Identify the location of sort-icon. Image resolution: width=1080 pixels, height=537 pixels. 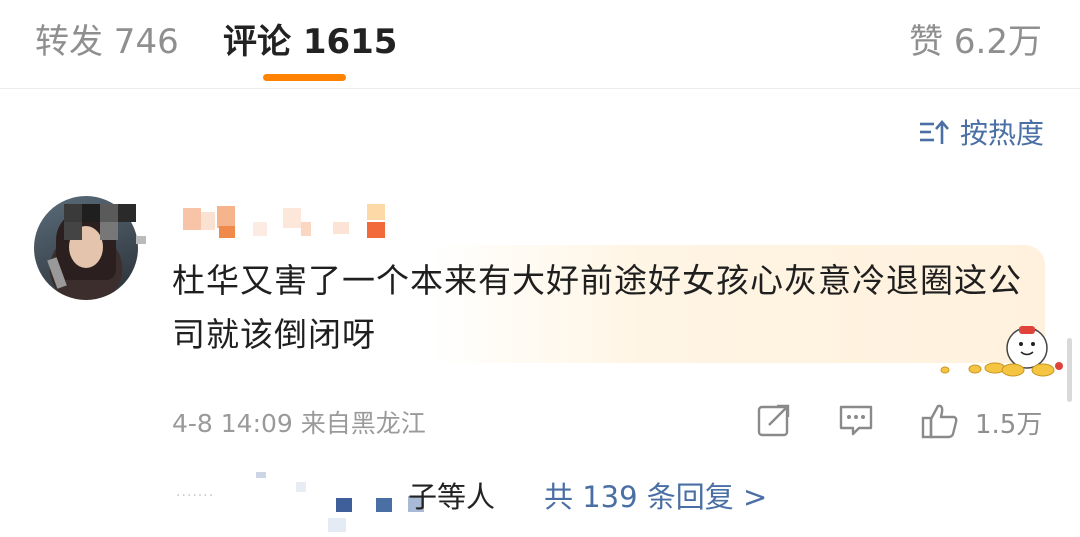
(934, 132).